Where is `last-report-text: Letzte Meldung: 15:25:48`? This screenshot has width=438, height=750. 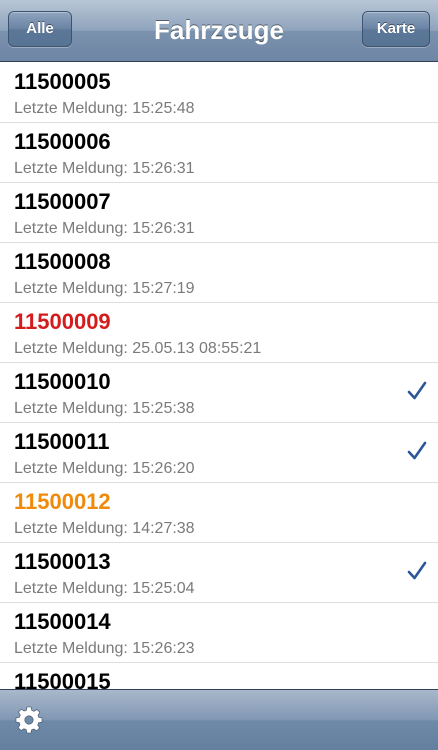 last-report-text: Letzte Meldung: 15:25:48 is located at coordinates (104, 108).